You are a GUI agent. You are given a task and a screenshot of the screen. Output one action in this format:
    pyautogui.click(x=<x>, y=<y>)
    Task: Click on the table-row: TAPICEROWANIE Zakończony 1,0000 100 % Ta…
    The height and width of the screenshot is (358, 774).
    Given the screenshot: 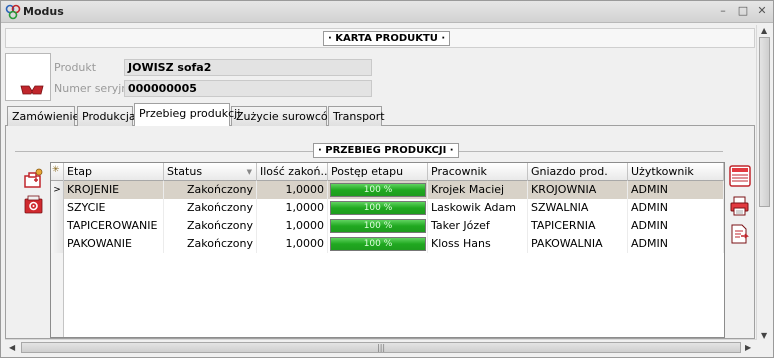 What is the action you would take?
    pyautogui.click(x=387, y=226)
    